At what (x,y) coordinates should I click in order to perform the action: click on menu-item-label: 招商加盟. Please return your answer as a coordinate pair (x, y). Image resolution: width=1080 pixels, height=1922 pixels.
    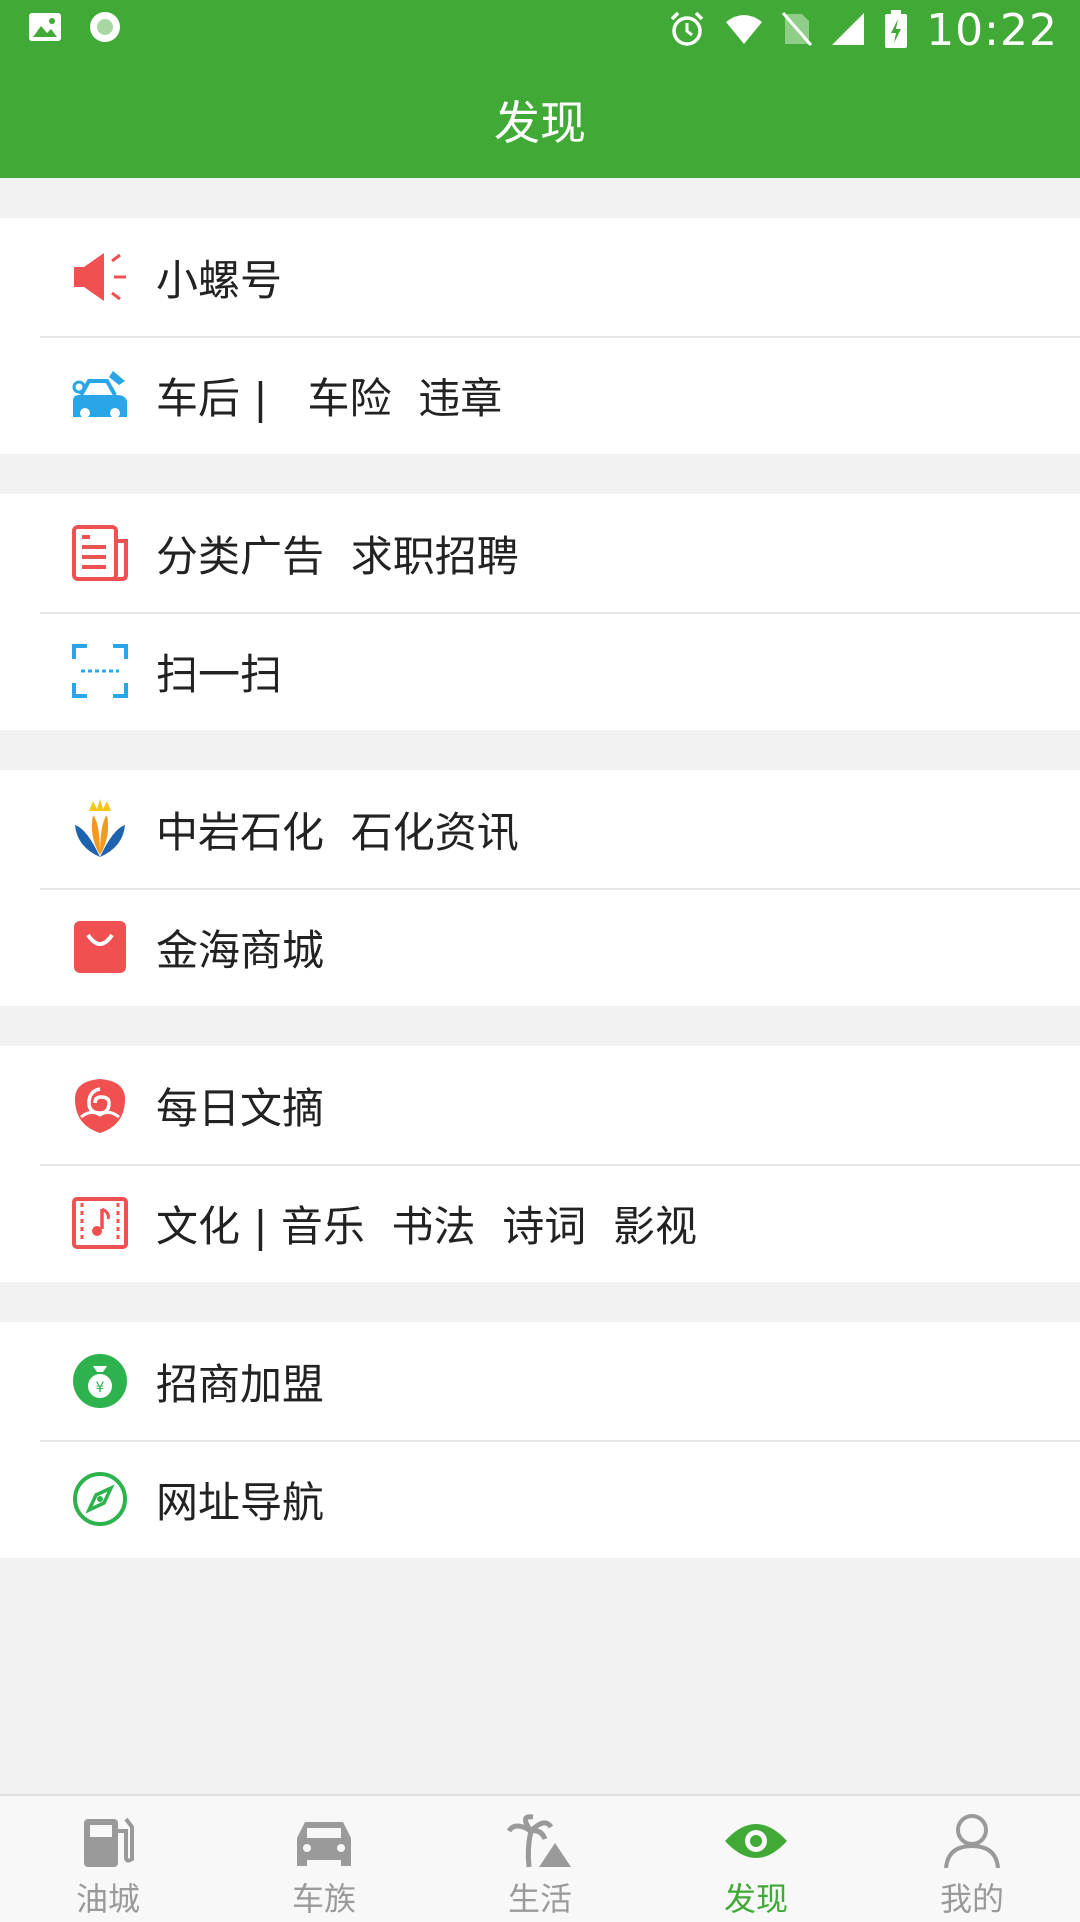
    Looking at the image, I should click on (240, 1384).